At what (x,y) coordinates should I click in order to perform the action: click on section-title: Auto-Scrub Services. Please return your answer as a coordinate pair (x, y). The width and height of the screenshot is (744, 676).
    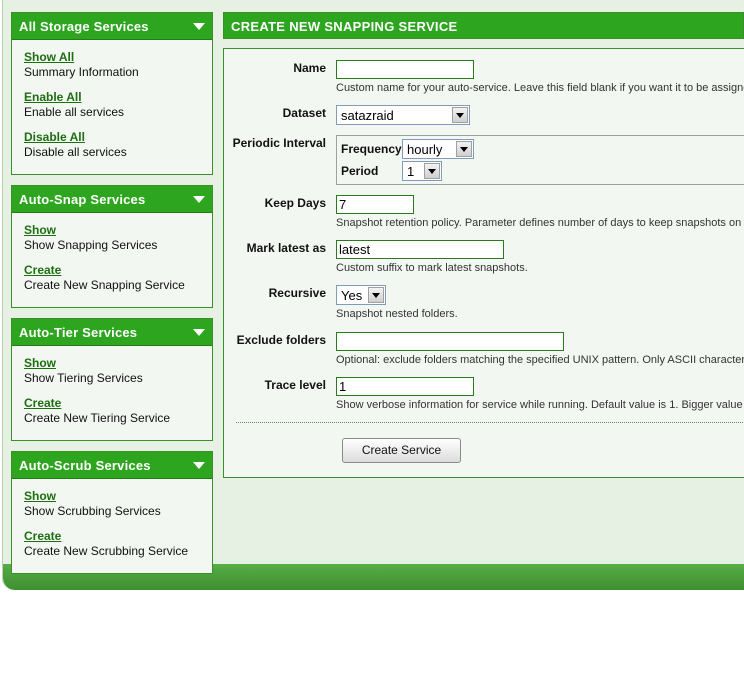
    Looking at the image, I should click on (85, 465).